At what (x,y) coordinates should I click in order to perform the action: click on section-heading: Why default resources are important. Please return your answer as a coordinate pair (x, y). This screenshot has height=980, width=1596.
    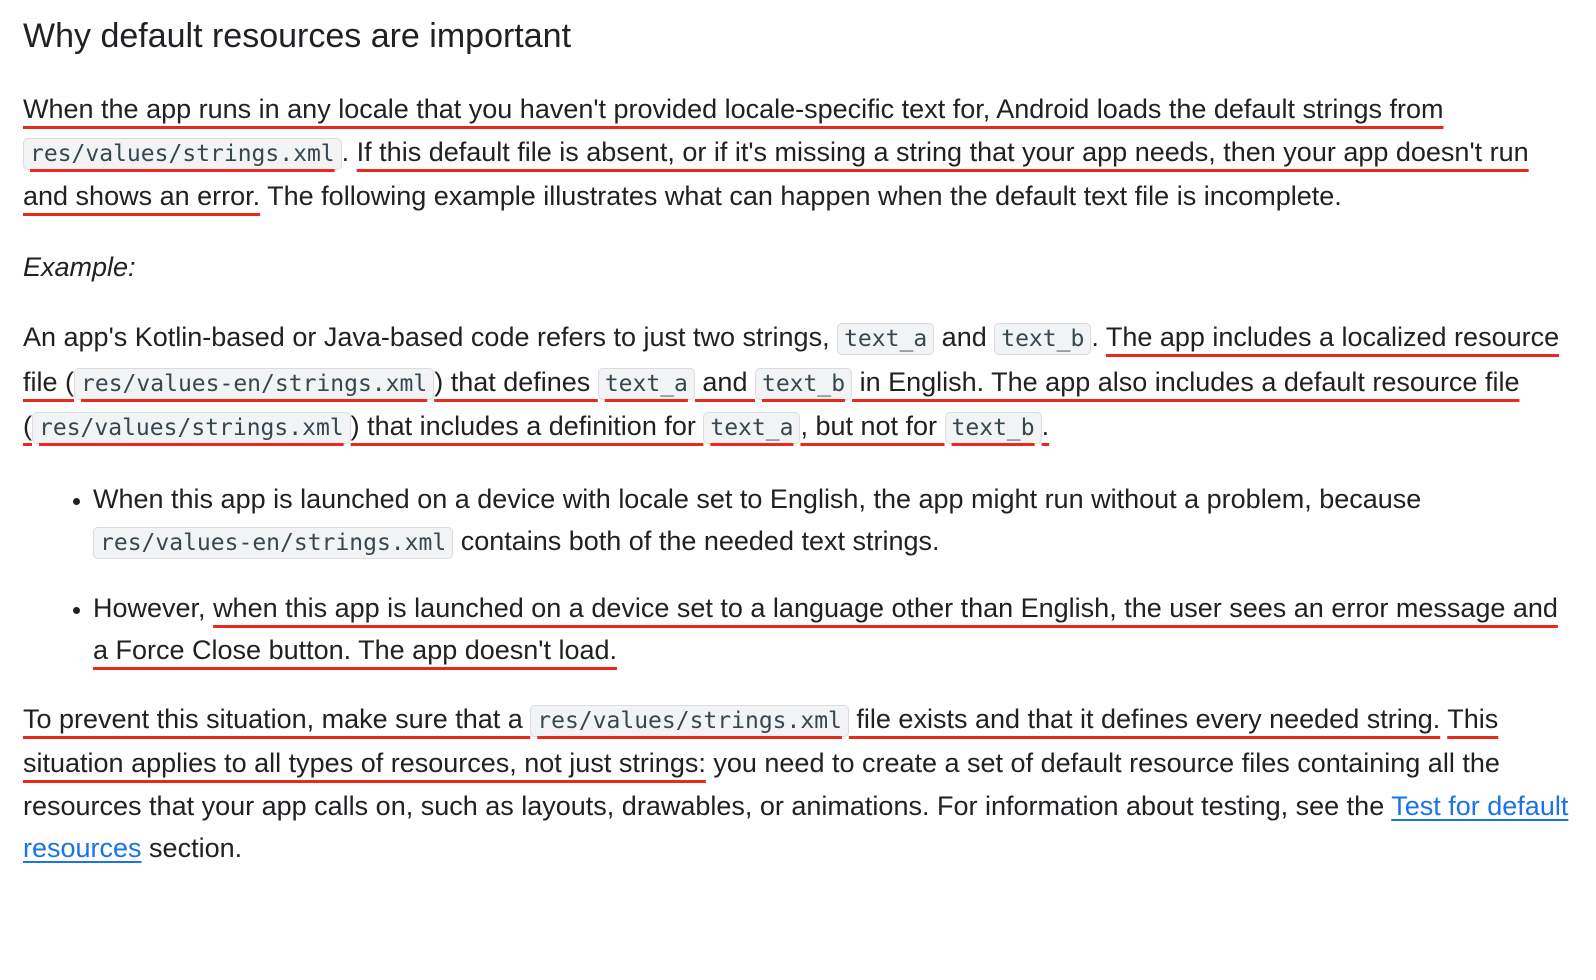
    Looking at the image, I should click on (297, 36).